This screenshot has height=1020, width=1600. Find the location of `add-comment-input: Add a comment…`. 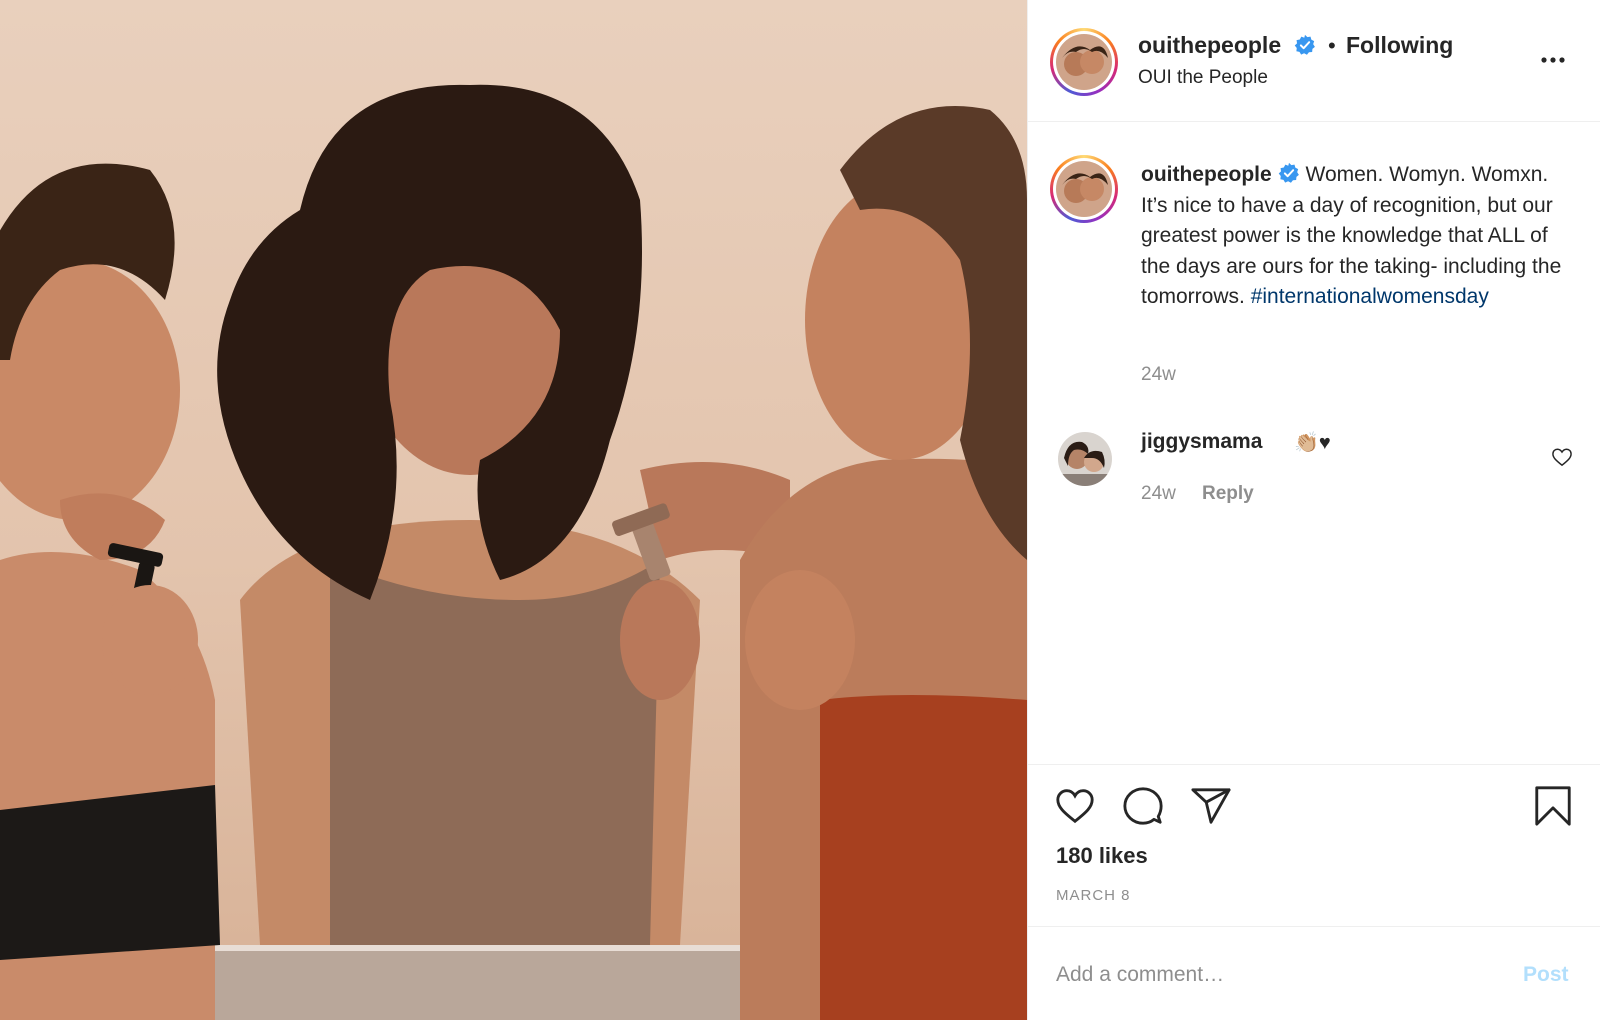

add-comment-input: Add a comment… is located at coordinates (1140, 975).